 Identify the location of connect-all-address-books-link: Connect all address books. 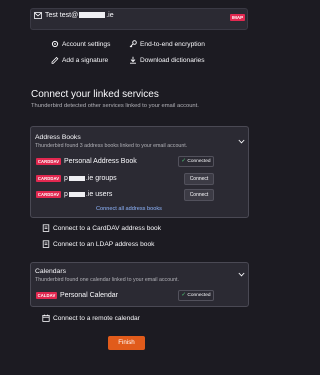
(129, 209).